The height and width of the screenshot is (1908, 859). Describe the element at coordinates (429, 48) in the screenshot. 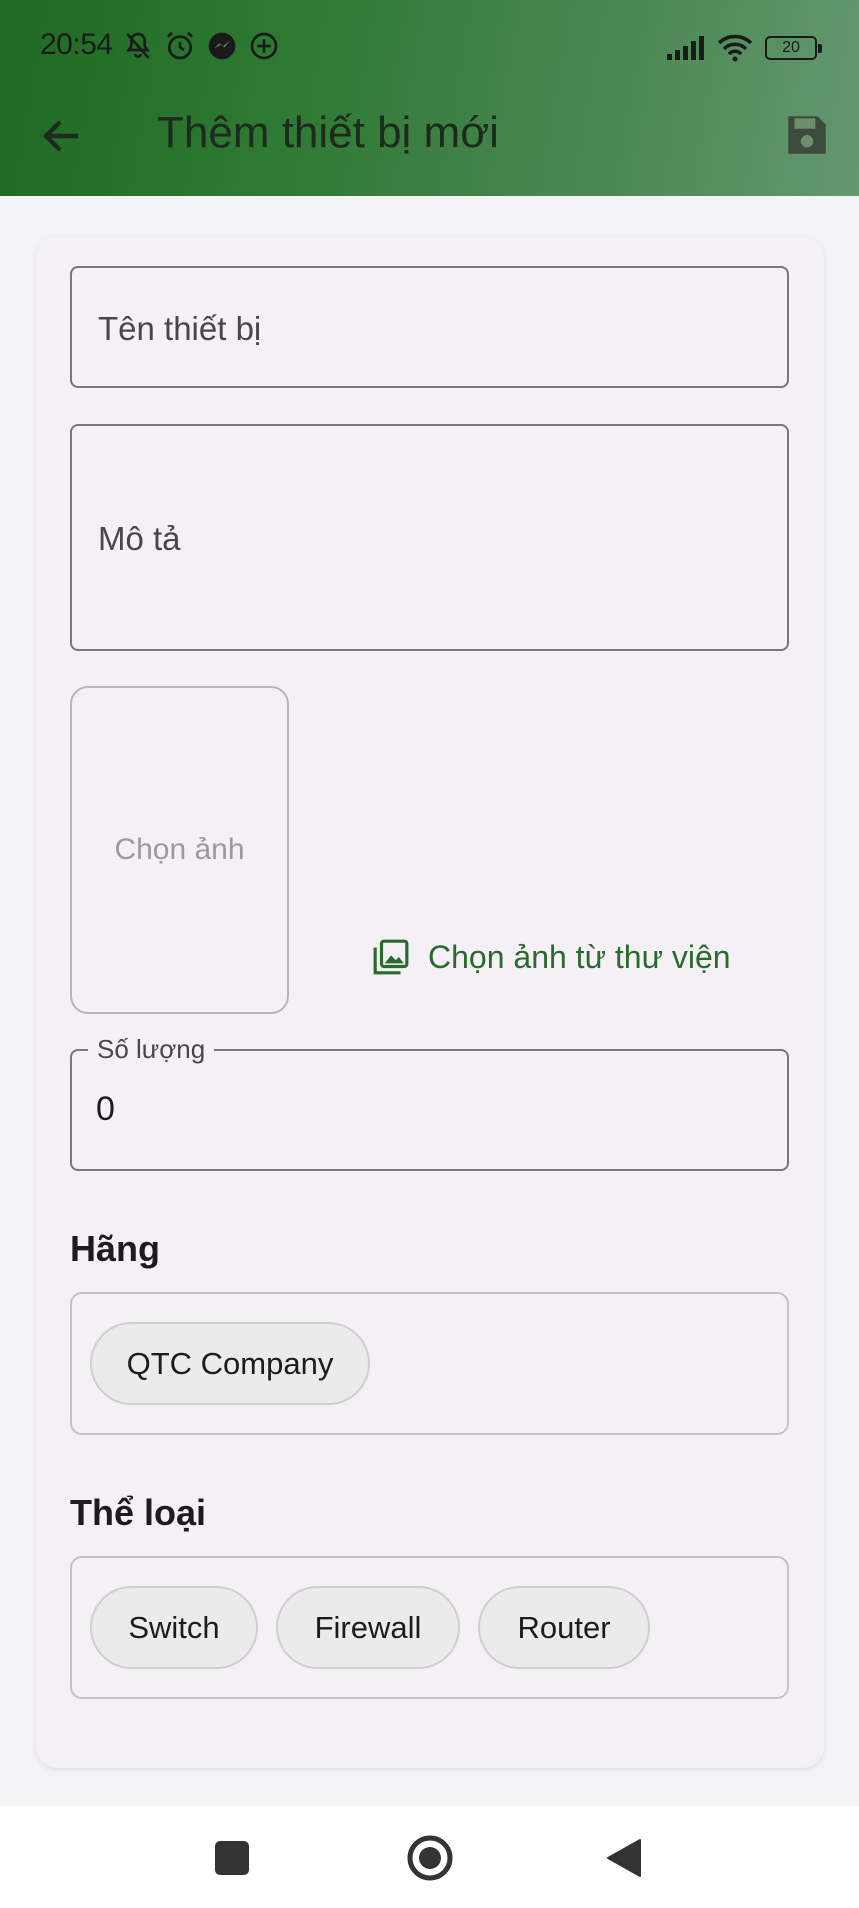

I see `status-bar: 20:54 20` at that location.